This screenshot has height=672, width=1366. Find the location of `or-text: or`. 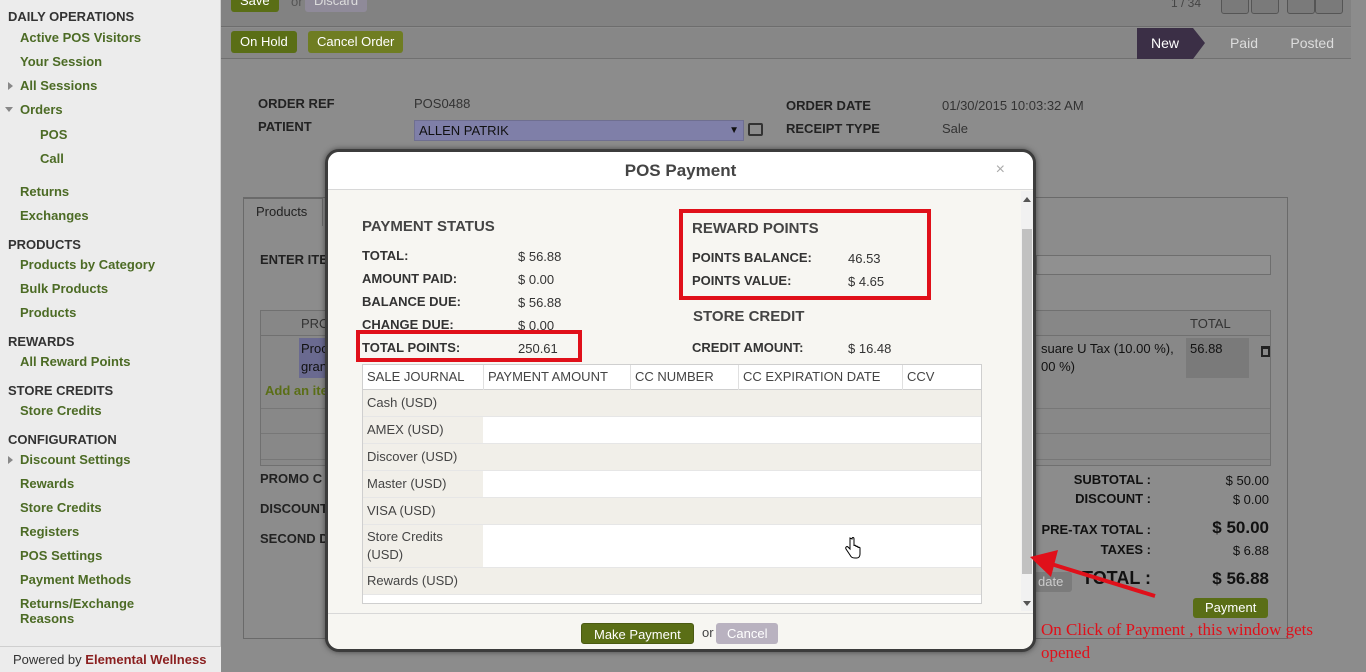

or-text: or is located at coordinates (708, 632).